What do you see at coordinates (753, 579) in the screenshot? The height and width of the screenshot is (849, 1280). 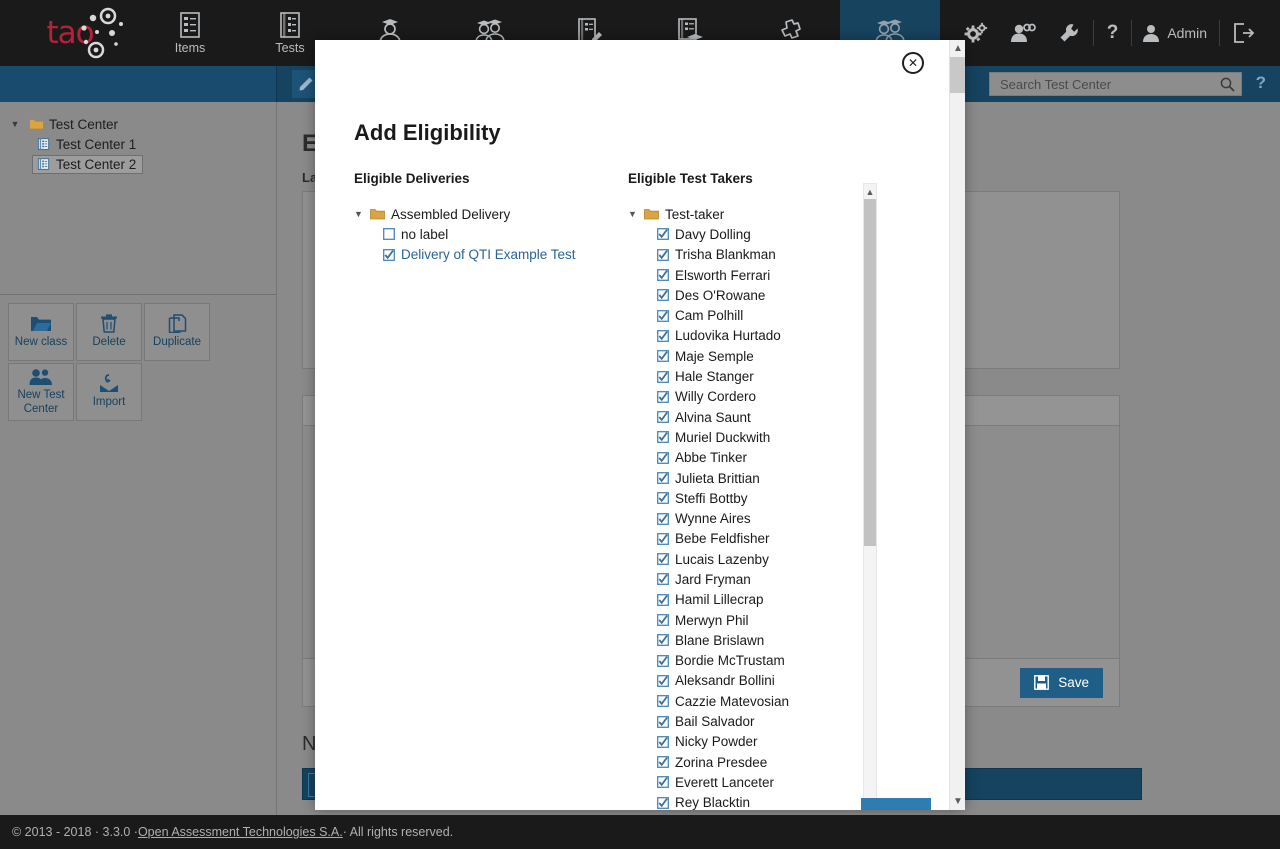 I see `test-taker-item: Jard Fryman` at bounding box center [753, 579].